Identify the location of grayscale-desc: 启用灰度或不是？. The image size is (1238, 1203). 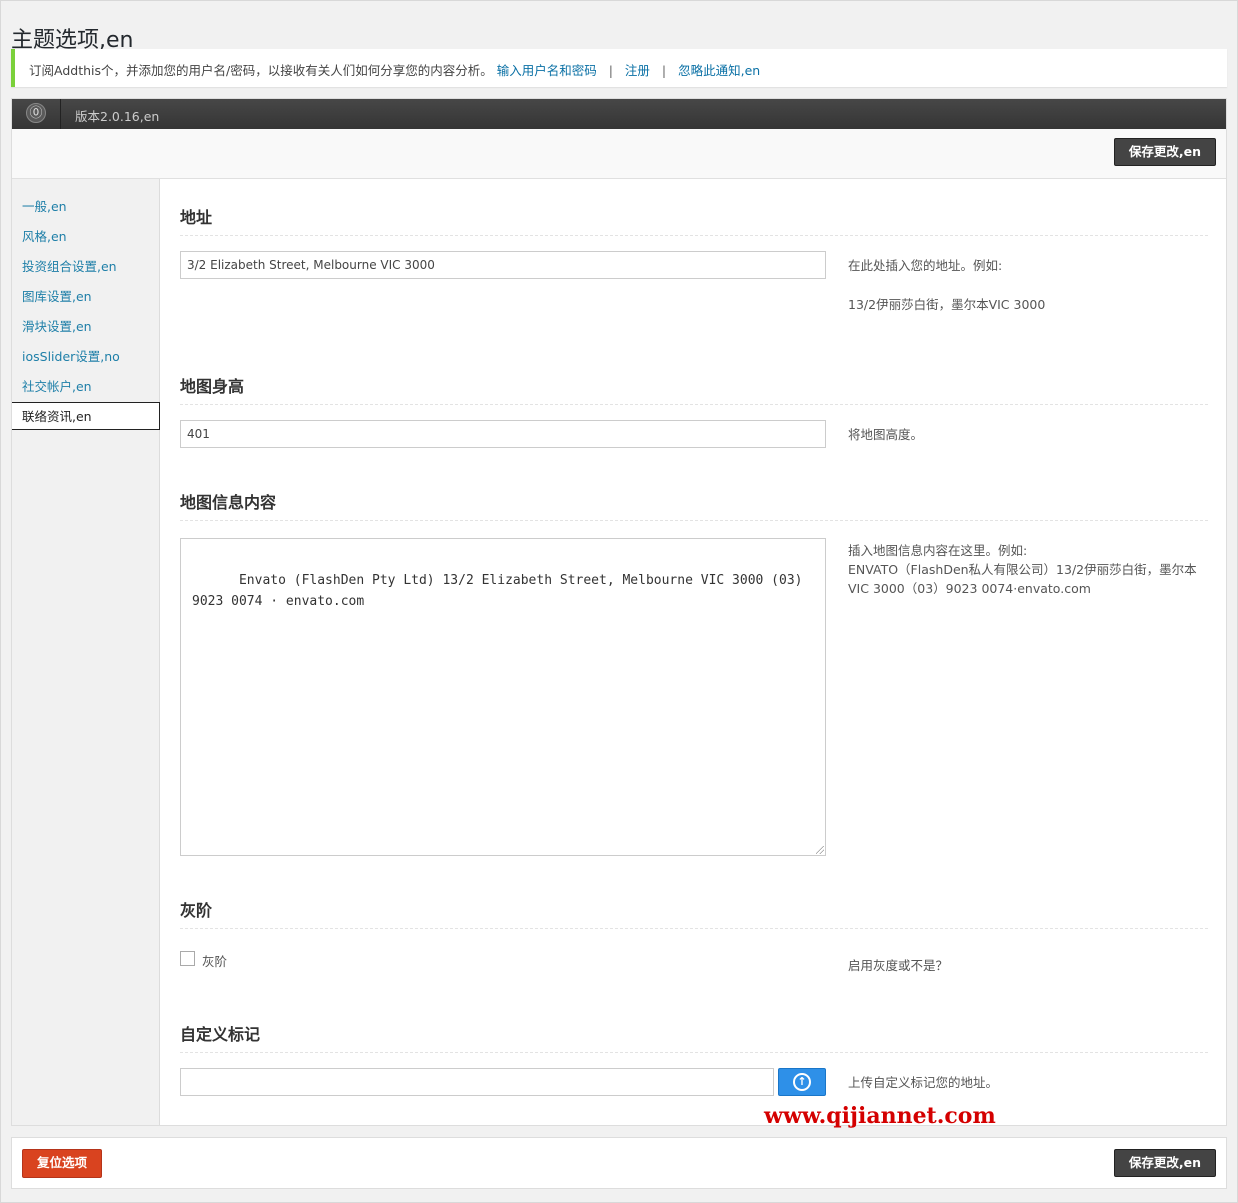
(898, 965).